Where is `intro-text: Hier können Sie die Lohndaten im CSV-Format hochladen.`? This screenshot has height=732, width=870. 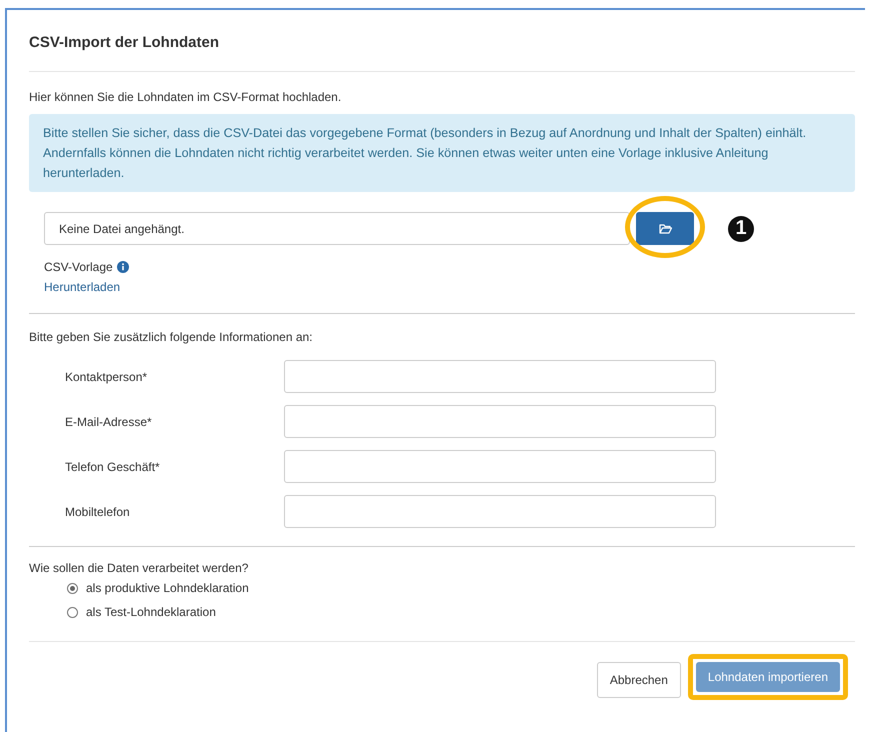
intro-text: Hier können Sie die Lohndaten im CSV-Format hochladen. is located at coordinates (185, 97).